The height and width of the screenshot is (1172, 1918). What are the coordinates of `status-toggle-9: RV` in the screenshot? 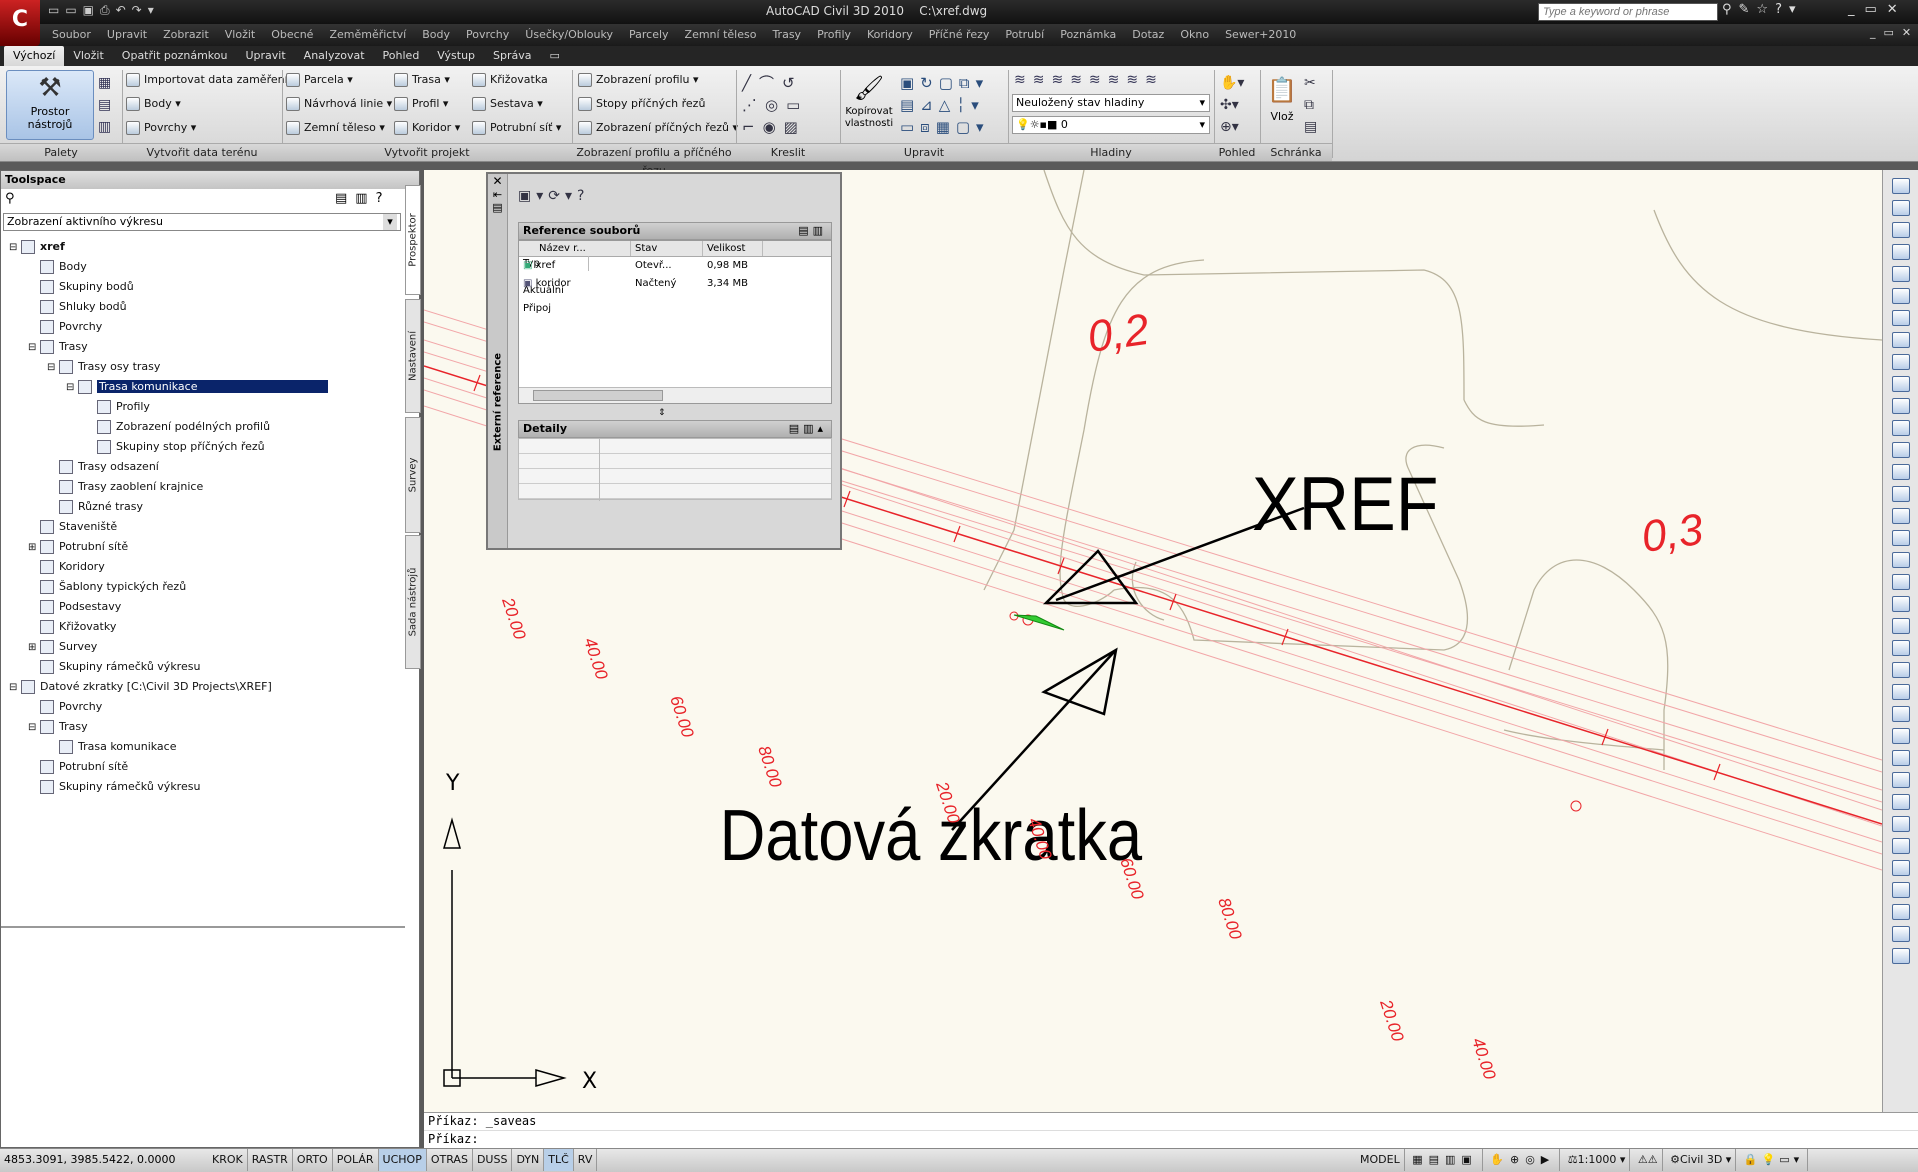 It's located at (586, 1160).